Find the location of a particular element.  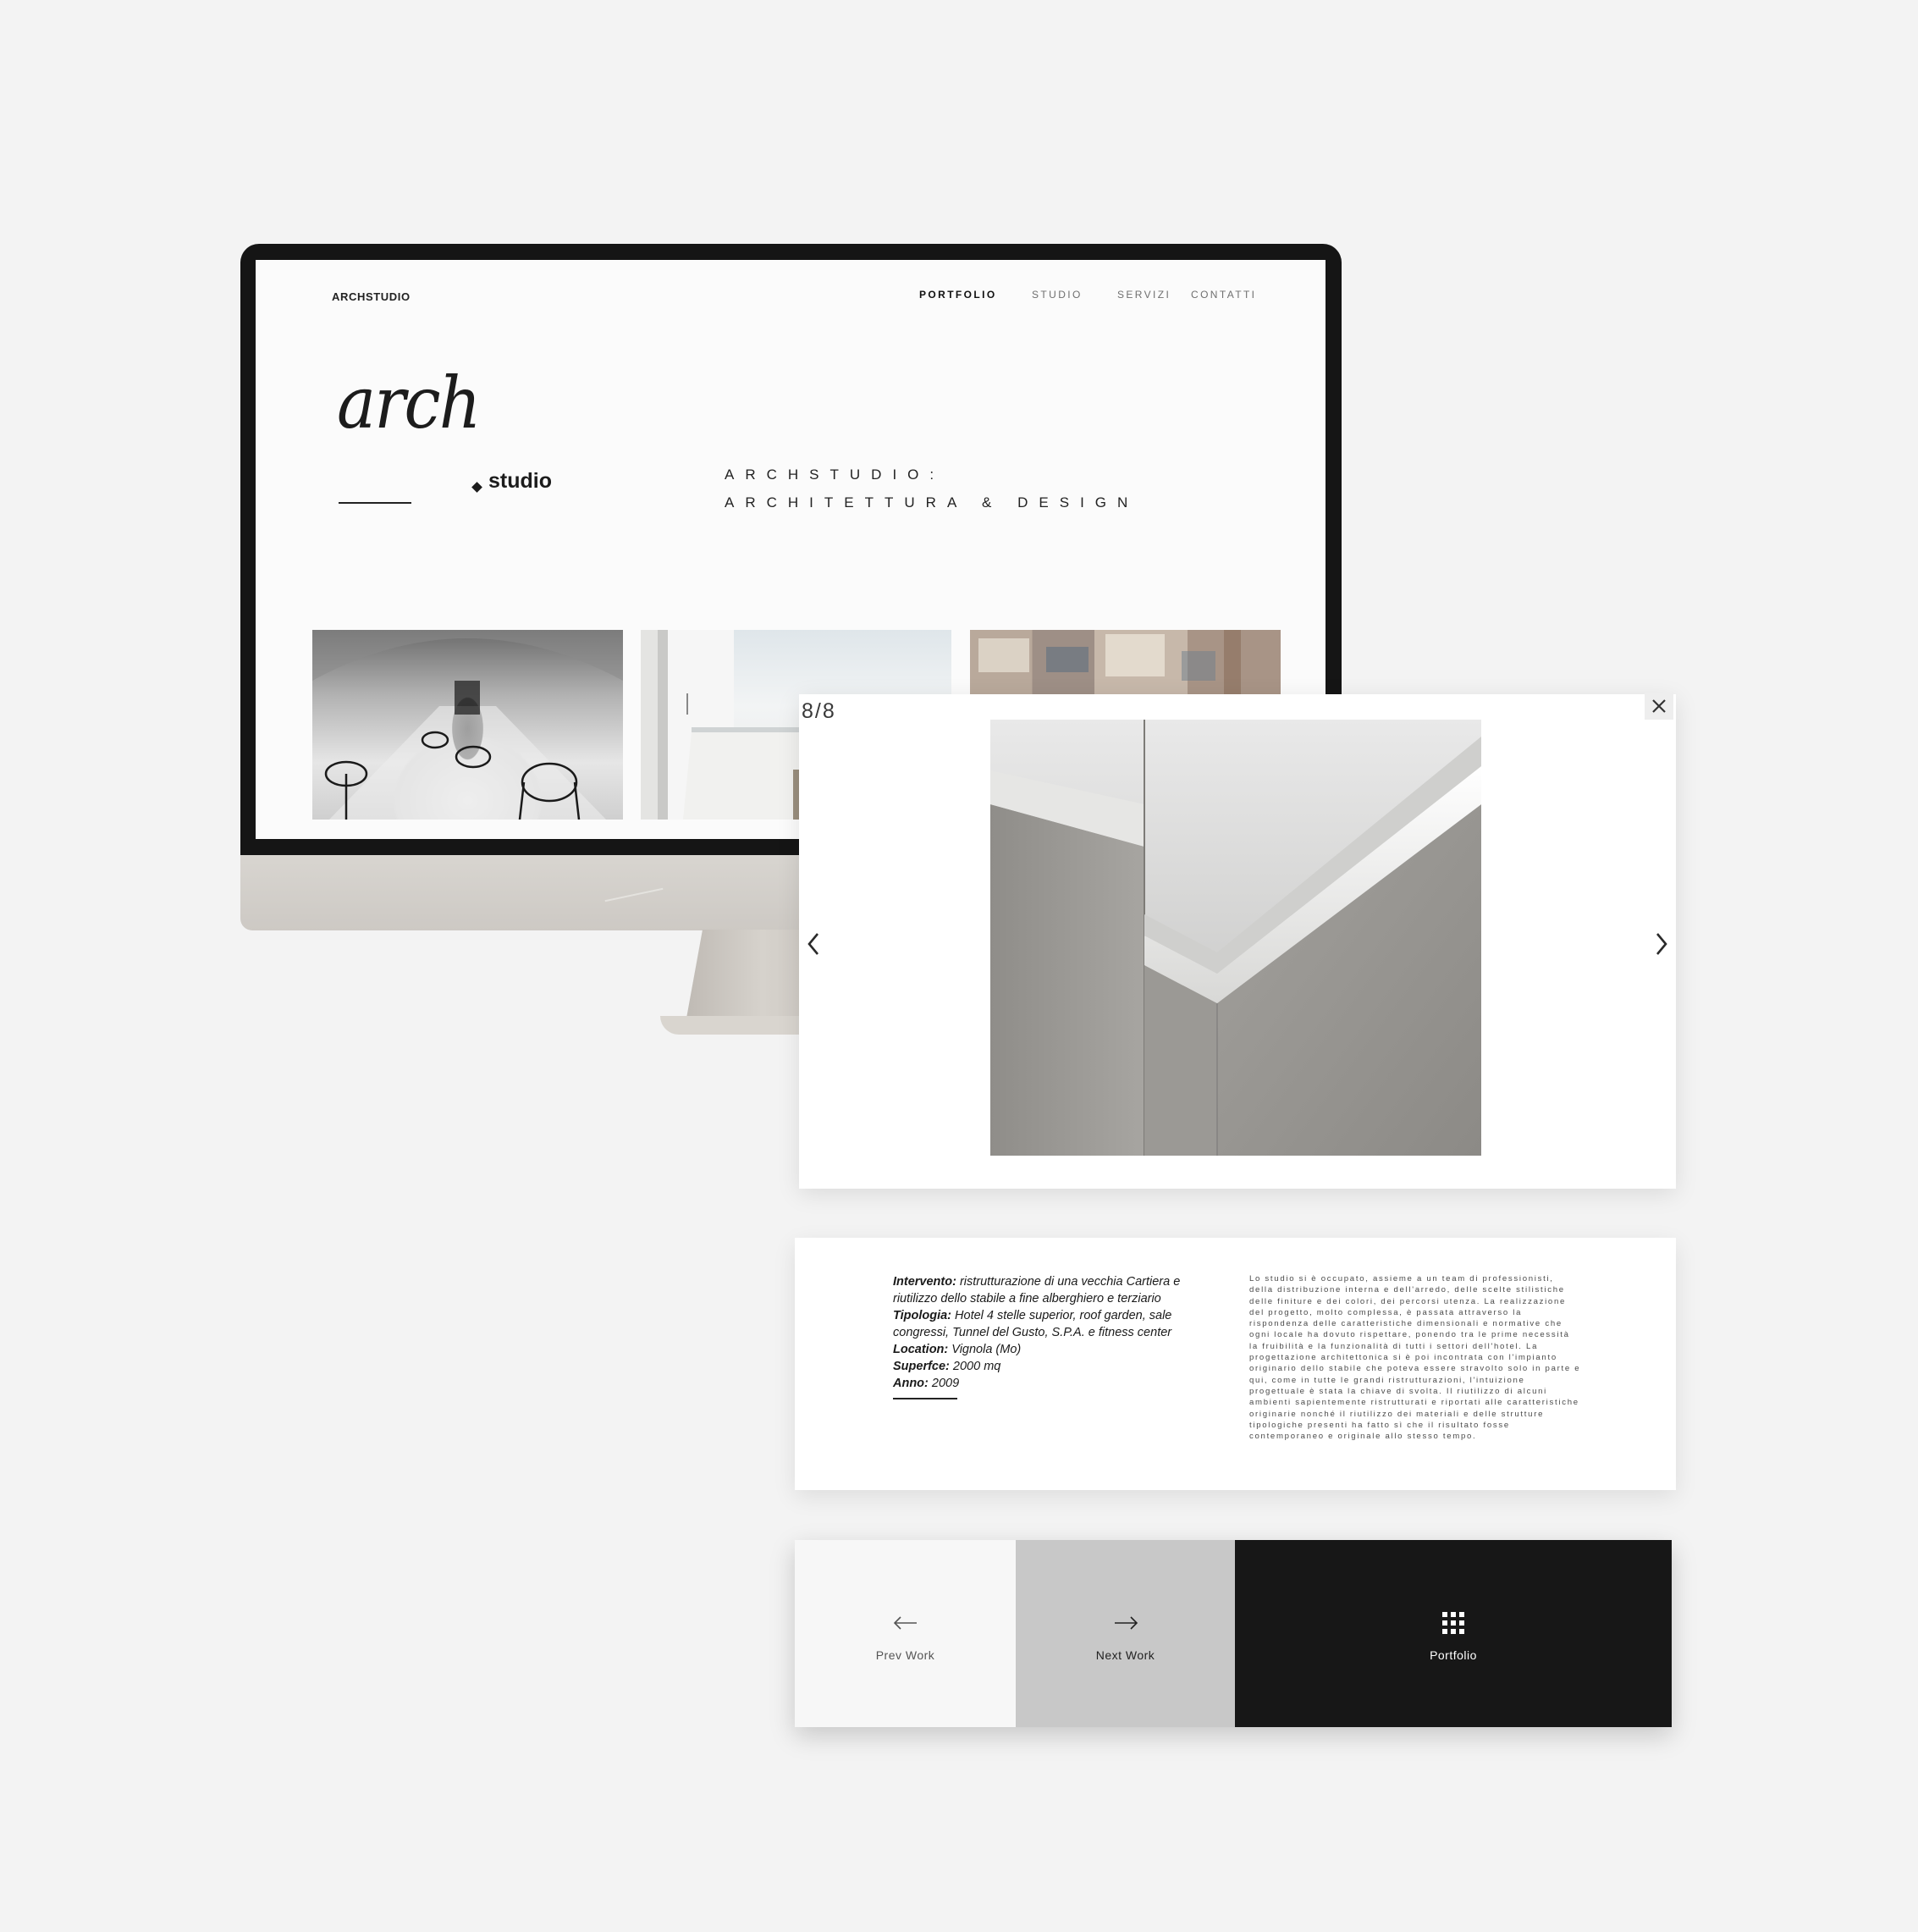

lightbox-photo is located at coordinates (1235, 938).